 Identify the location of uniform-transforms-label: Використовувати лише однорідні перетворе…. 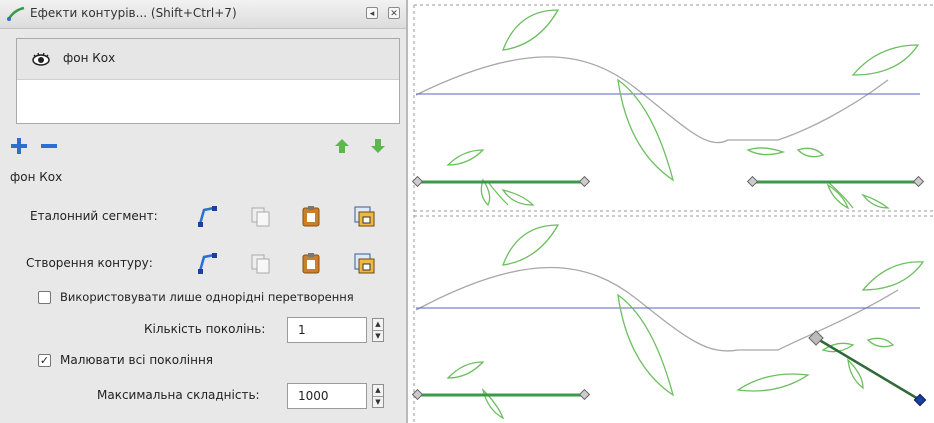
(207, 297).